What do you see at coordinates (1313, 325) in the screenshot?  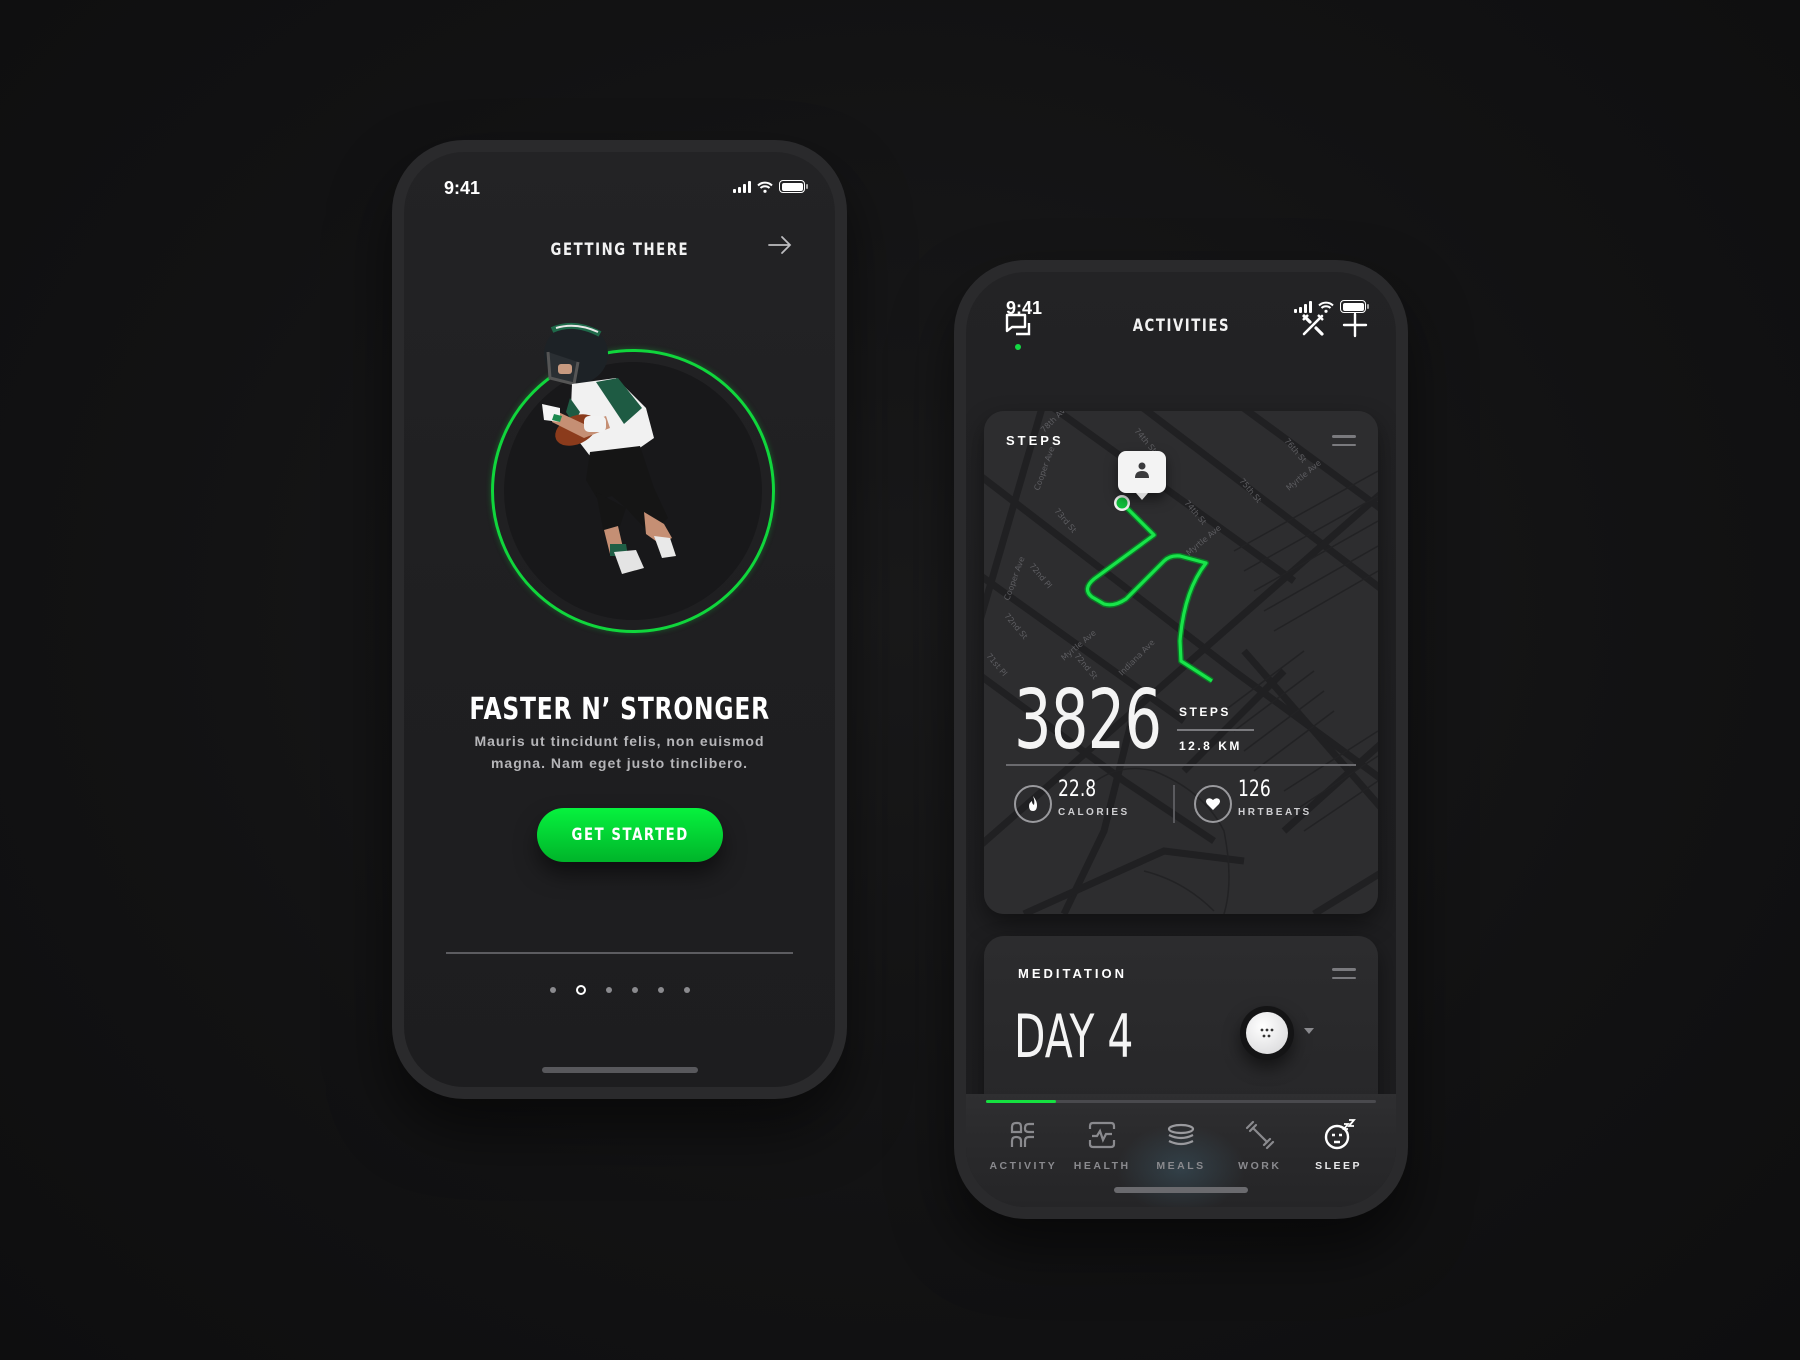 I see `tools-icon` at bounding box center [1313, 325].